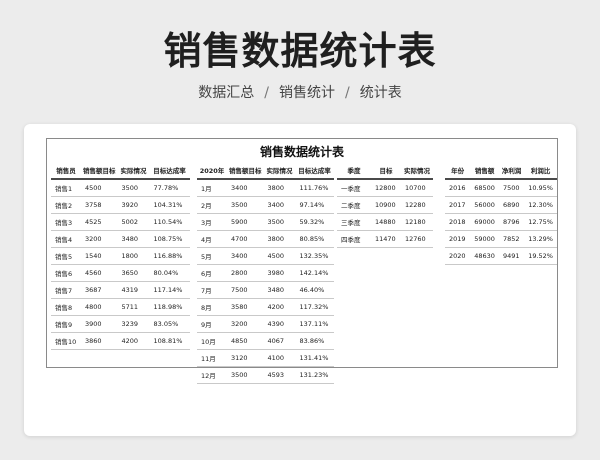 This screenshot has width=600, height=460. Describe the element at coordinates (226, 93) in the screenshot. I see `breadcrumb-item: 数据汇总` at that location.